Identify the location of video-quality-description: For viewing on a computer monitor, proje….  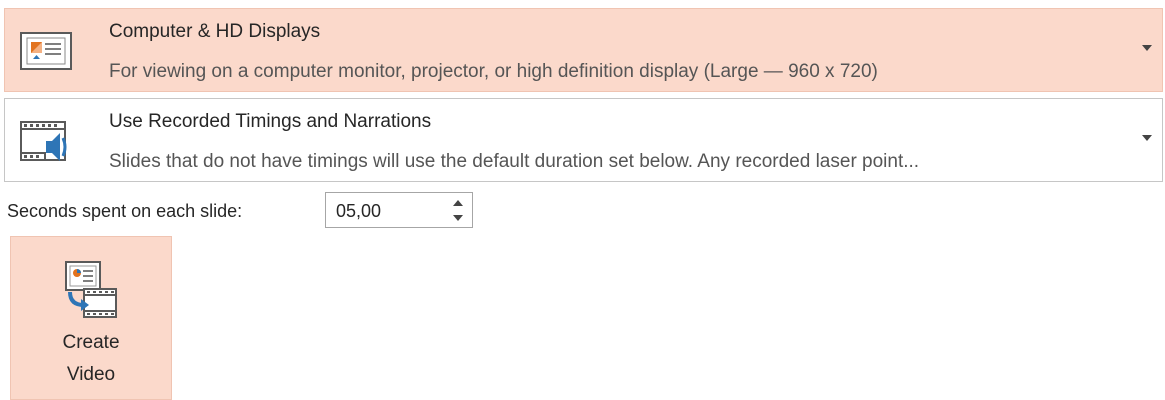
(493, 71).